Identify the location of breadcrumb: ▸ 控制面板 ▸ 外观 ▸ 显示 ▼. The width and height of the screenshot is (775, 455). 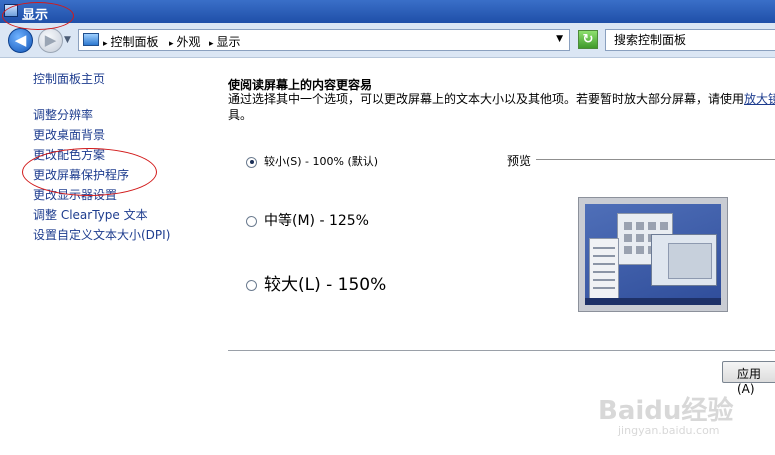
(324, 40).